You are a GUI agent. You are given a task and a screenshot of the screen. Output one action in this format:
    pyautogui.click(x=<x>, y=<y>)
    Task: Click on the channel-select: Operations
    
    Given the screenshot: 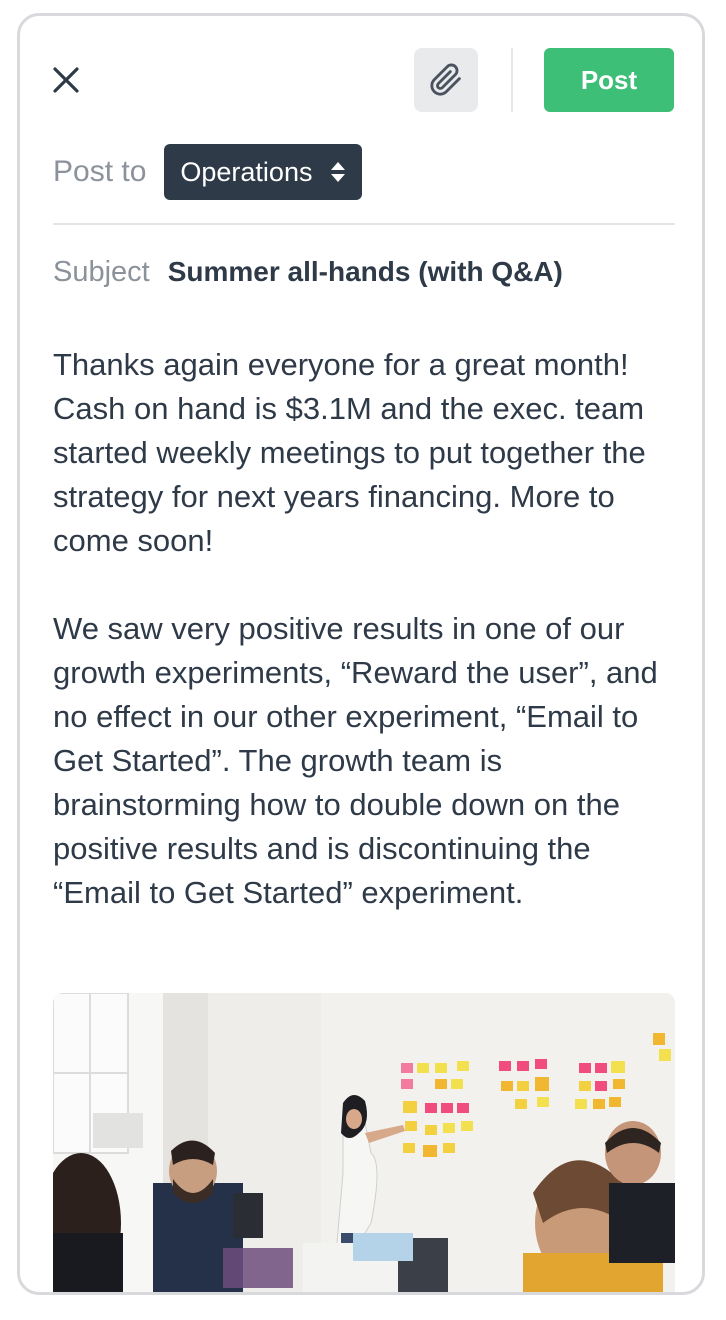 What is the action you would take?
    pyautogui.click(x=263, y=172)
    